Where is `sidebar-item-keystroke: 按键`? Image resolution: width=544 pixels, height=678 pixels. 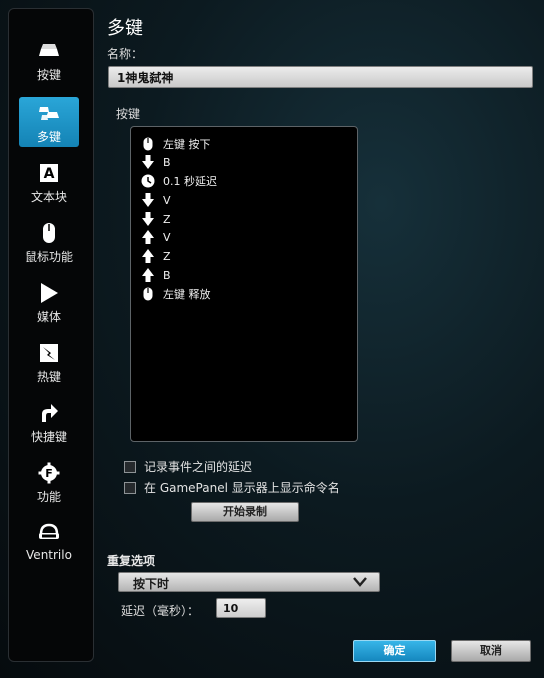
sidebar-item-keystroke: 按键 is located at coordinates (49, 60).